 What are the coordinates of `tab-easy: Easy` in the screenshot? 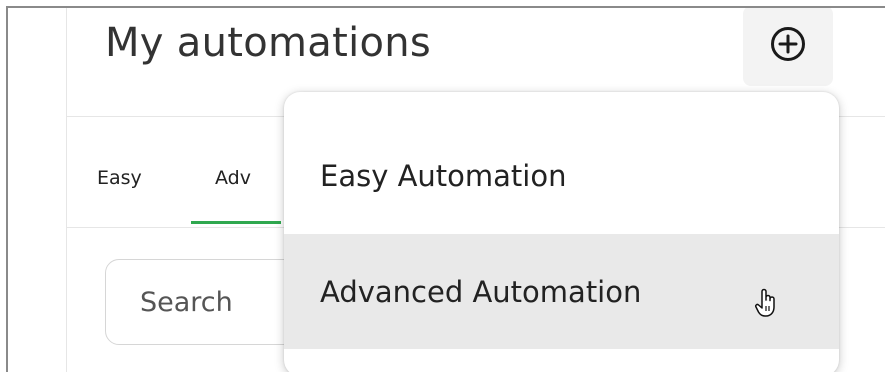 It's located at (119, 178).